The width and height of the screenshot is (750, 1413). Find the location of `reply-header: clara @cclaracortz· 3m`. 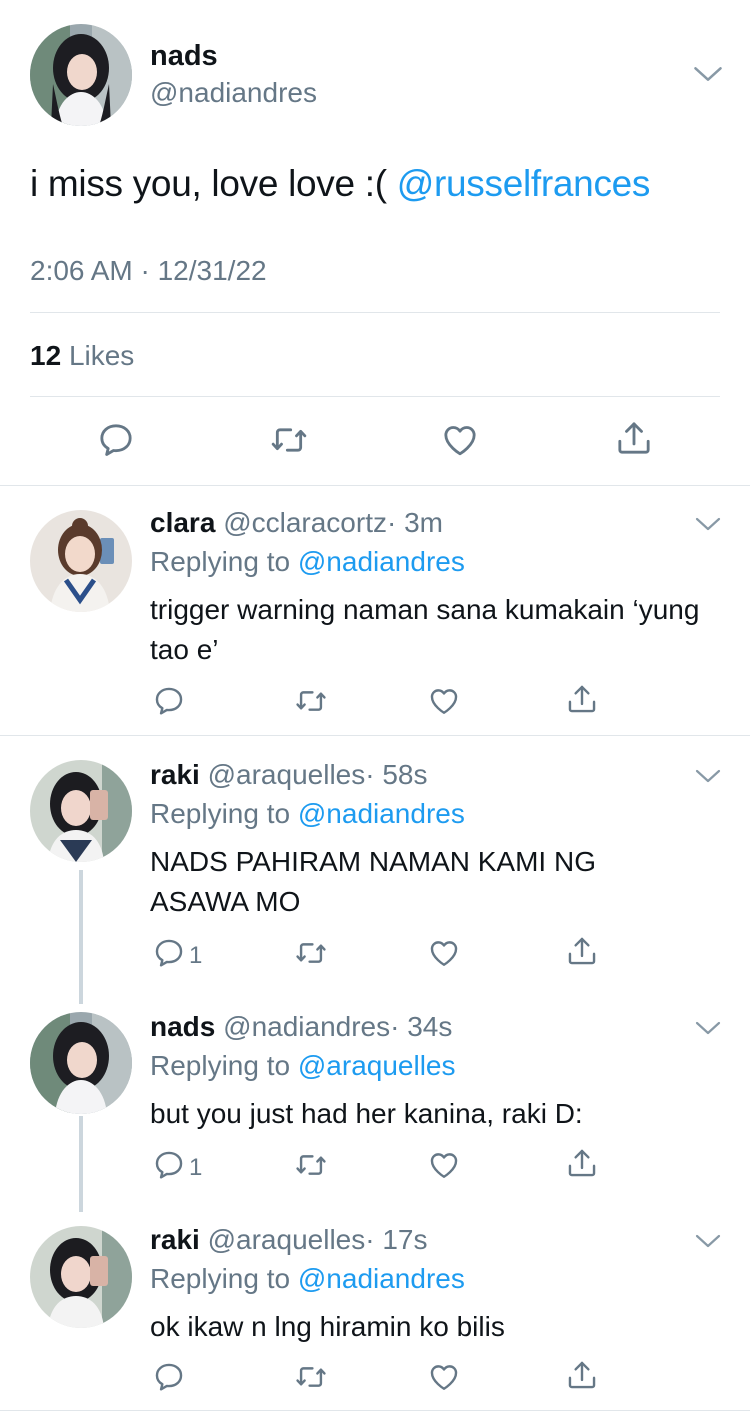

reply-header: clara @cclaracortz· 3m is located at coordinates (296, 523).